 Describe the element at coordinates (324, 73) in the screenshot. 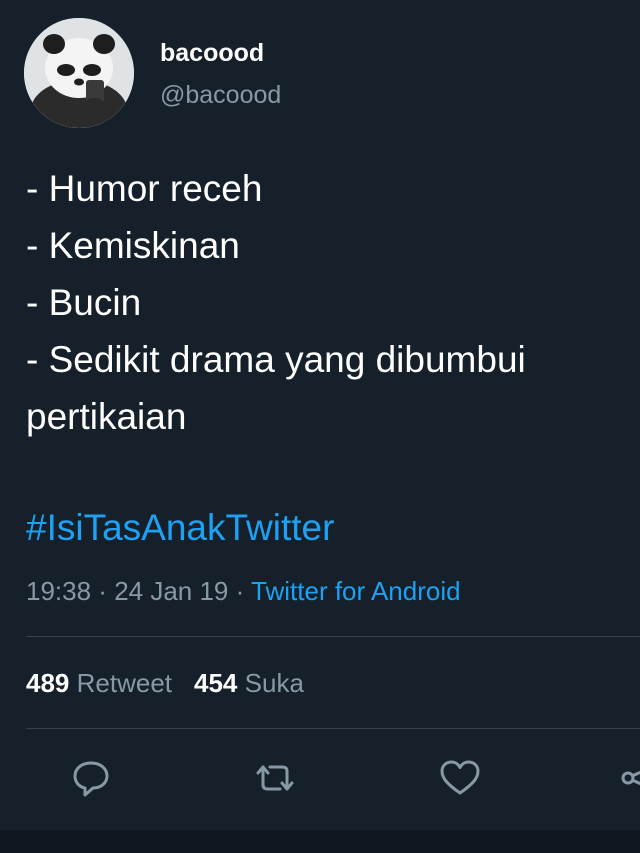

I see `tweet-header: bacoood @bacoood` at that location.